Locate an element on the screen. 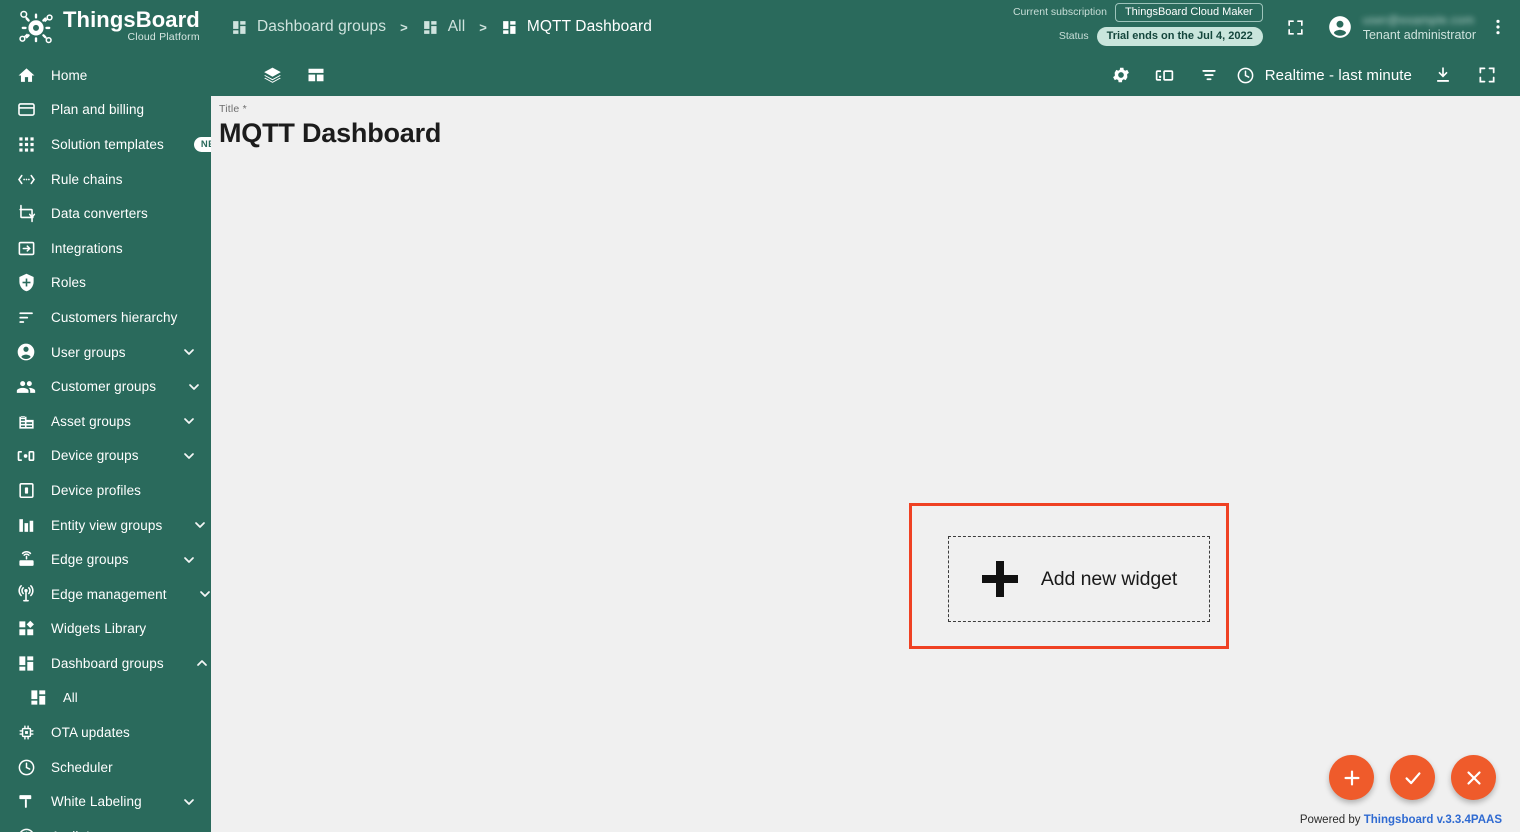 Image resolution: width=1520 pixels, height=832 pixels. sidebar-item-data-converters: Data converters is located at coordinates (105, 213).